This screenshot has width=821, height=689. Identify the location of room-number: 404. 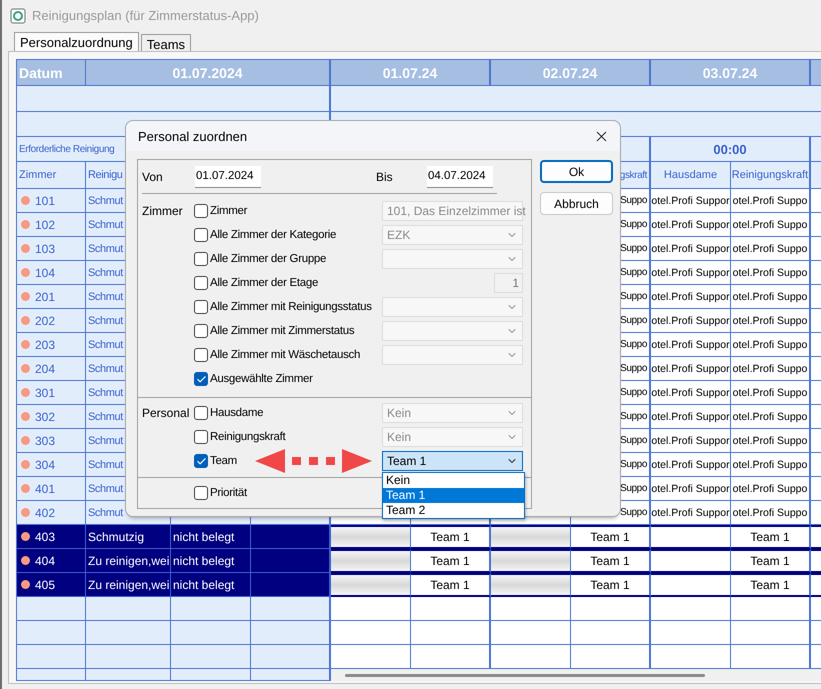
(45, 561).